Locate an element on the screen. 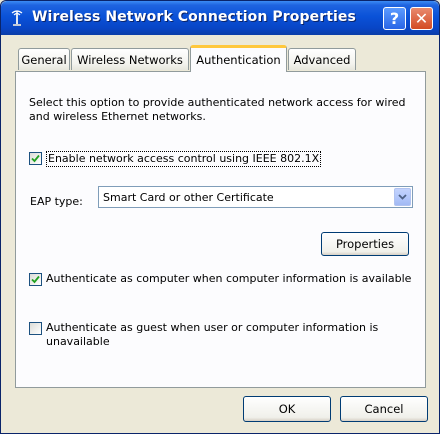 The image size is (440, 434). cancel-button: Cancel is located at coordinates (384, 409).